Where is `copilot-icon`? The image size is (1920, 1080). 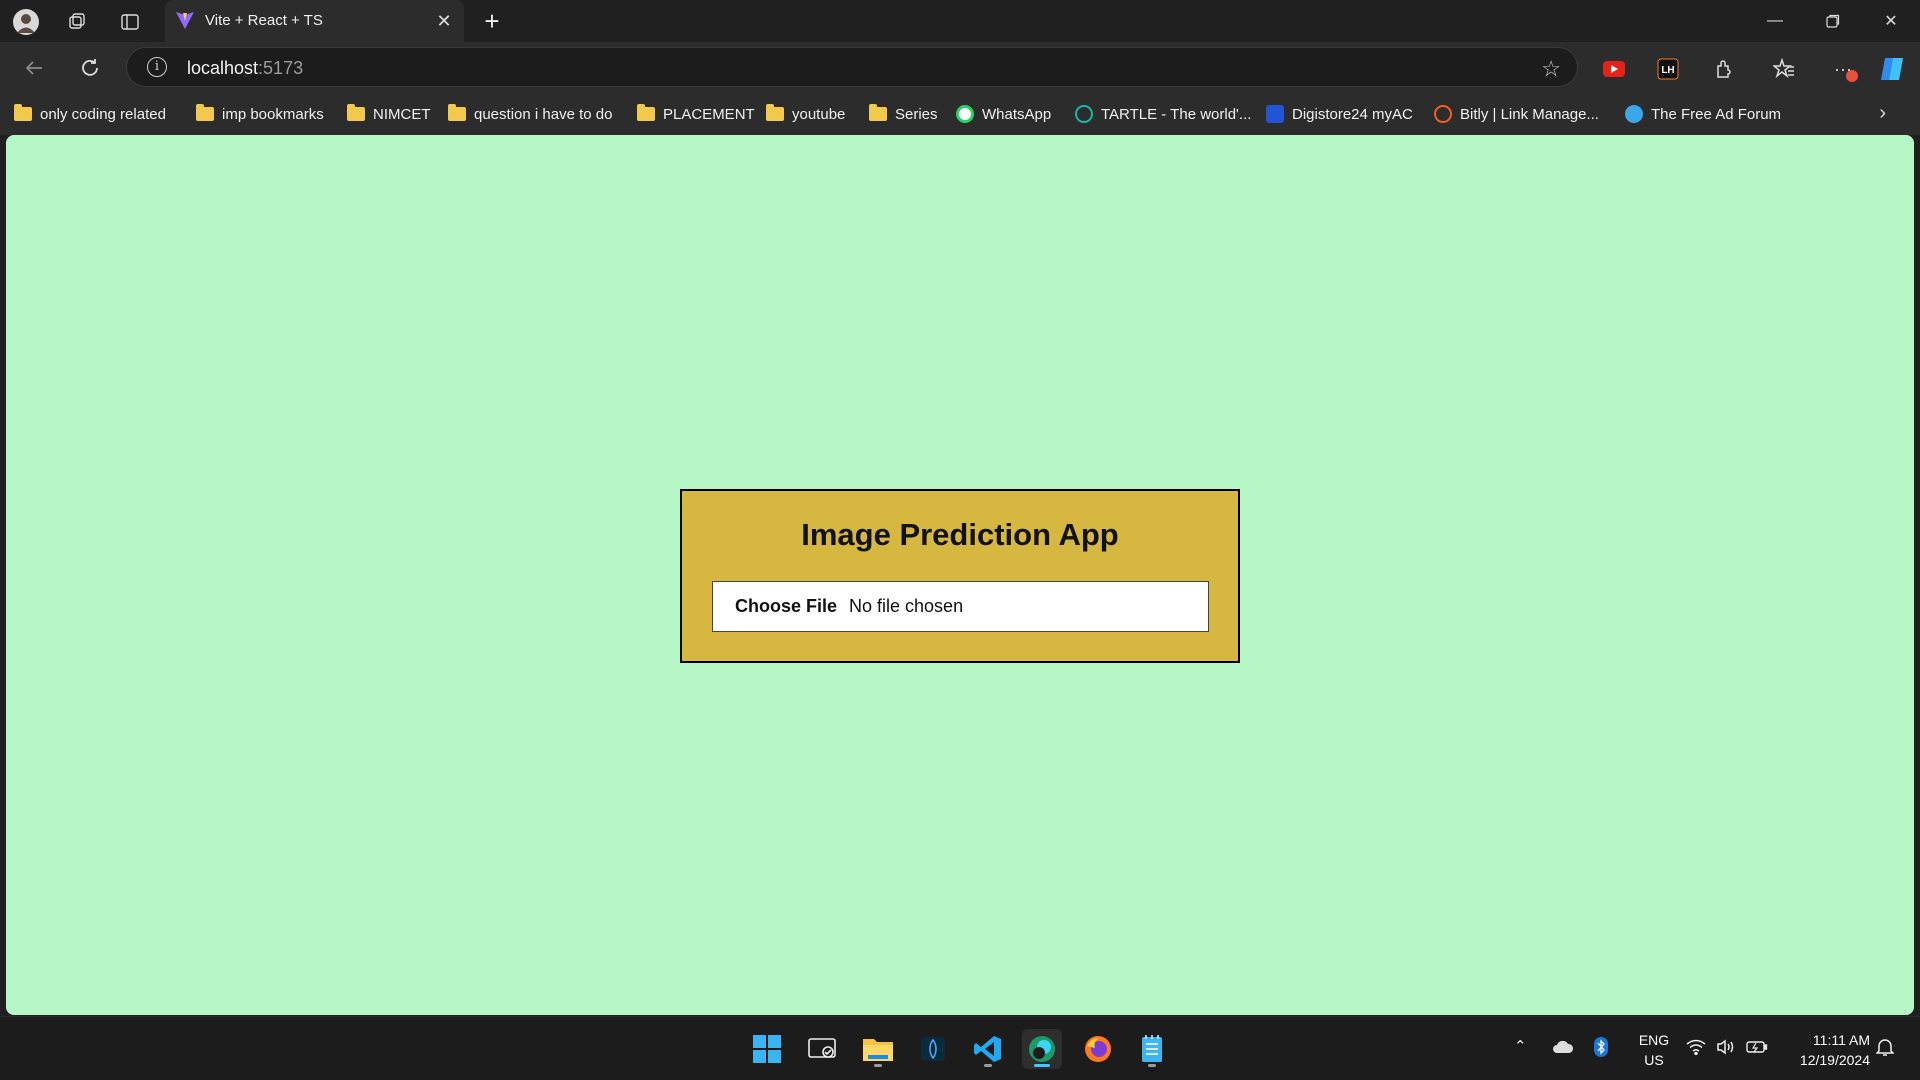
copilot-icon is located at coordinates (1893, 69).